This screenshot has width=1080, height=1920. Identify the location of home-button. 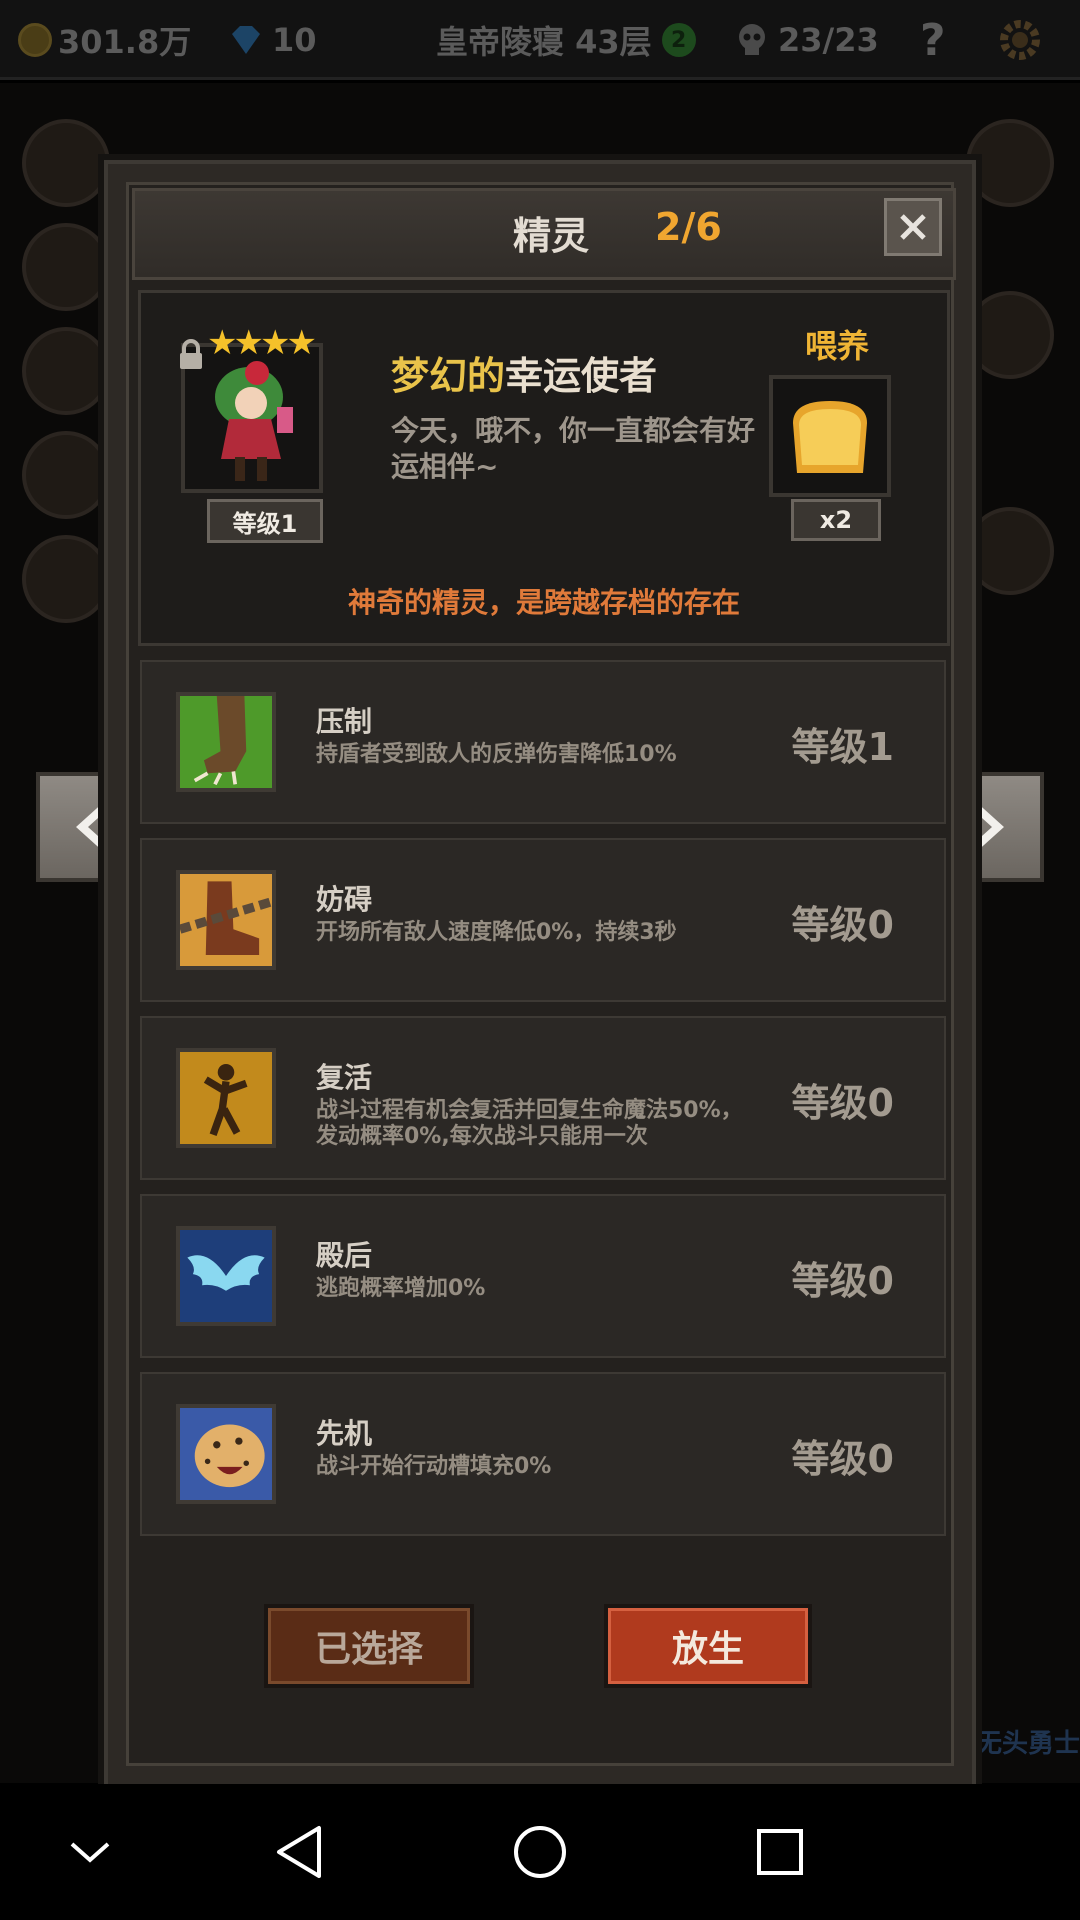
(540, 1852).